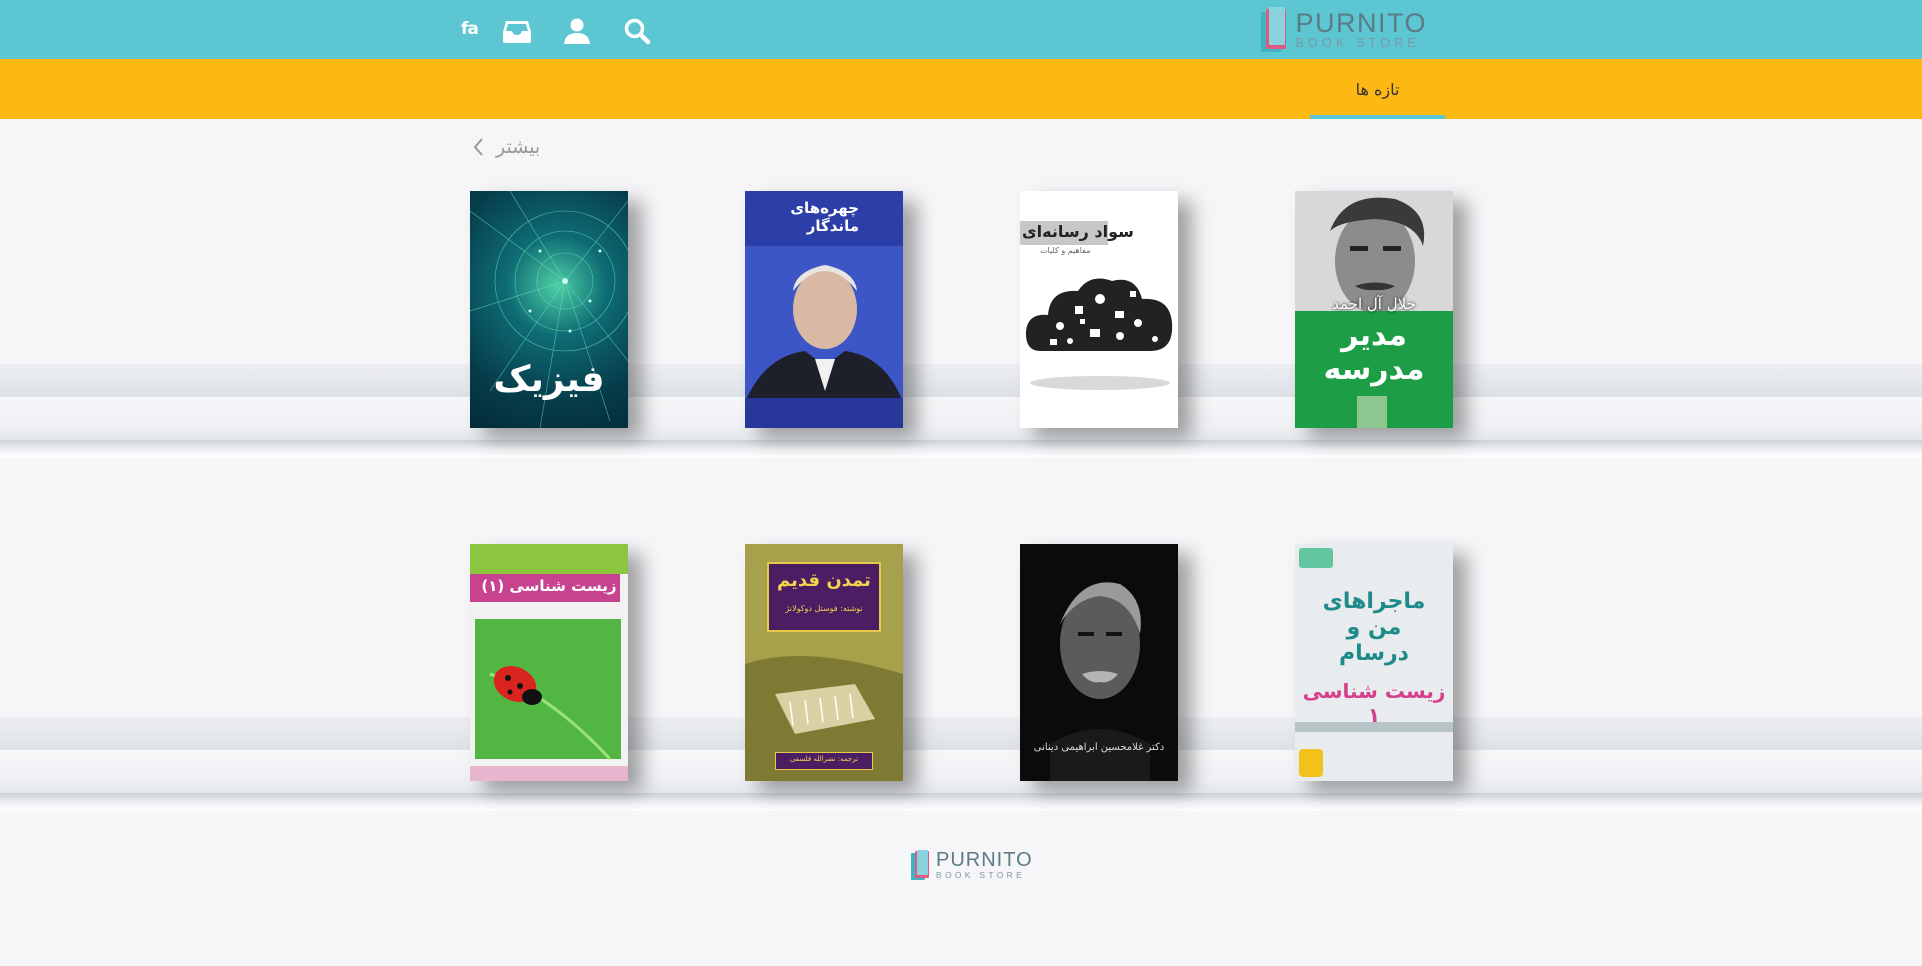 The image size is (1922, 966). Describe the element at coordinates (1377, 89) in the screenshot. I see `tab-new-releases: تازه ها` at that location.